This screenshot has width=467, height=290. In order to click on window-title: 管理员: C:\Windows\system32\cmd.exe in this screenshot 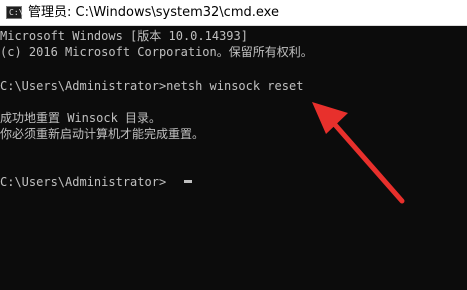, I will do `click(153, 12)`.